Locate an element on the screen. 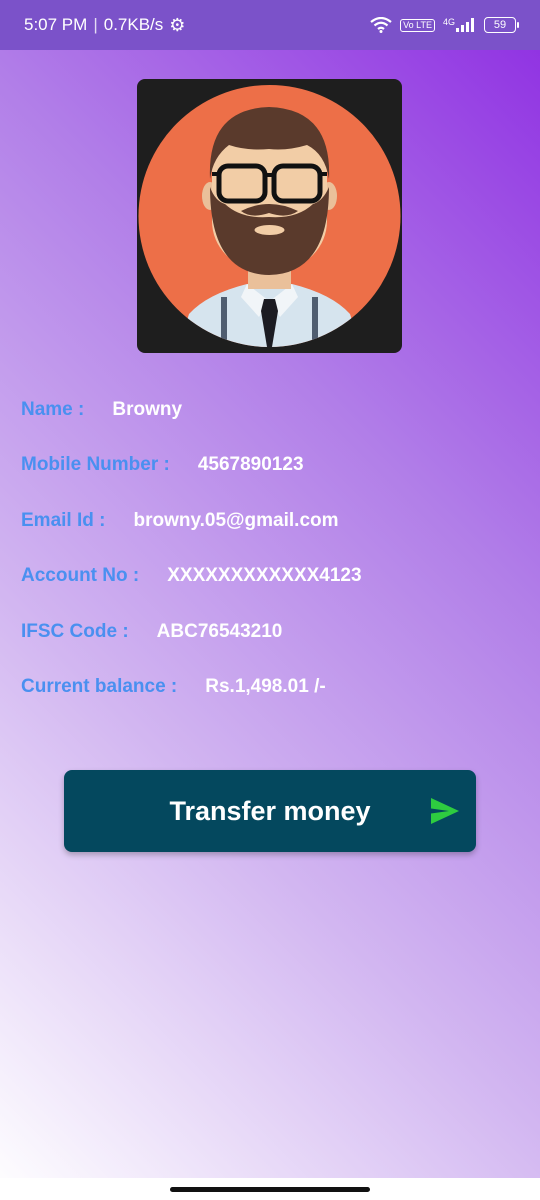 The height and width of the screenshot is (1200, 540). send-icon is located at coordinates (445, 811).